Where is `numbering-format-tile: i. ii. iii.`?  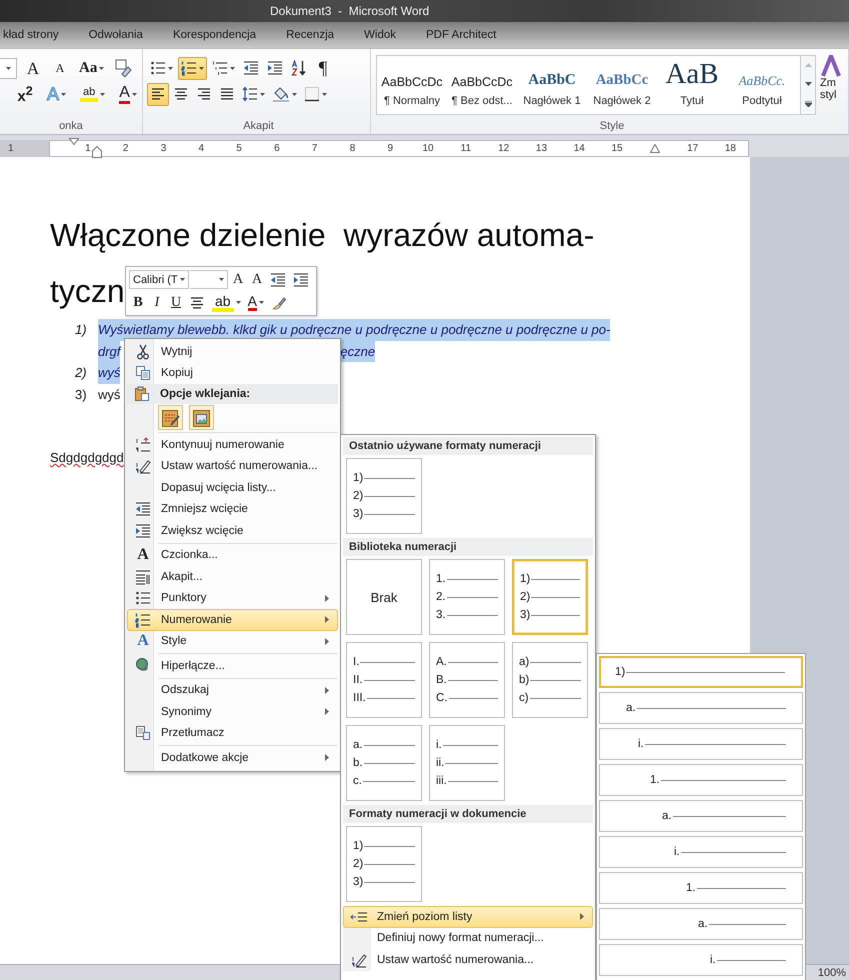
numbering-format-tile: i. ii. iii. is located at coordinates (467, 763).